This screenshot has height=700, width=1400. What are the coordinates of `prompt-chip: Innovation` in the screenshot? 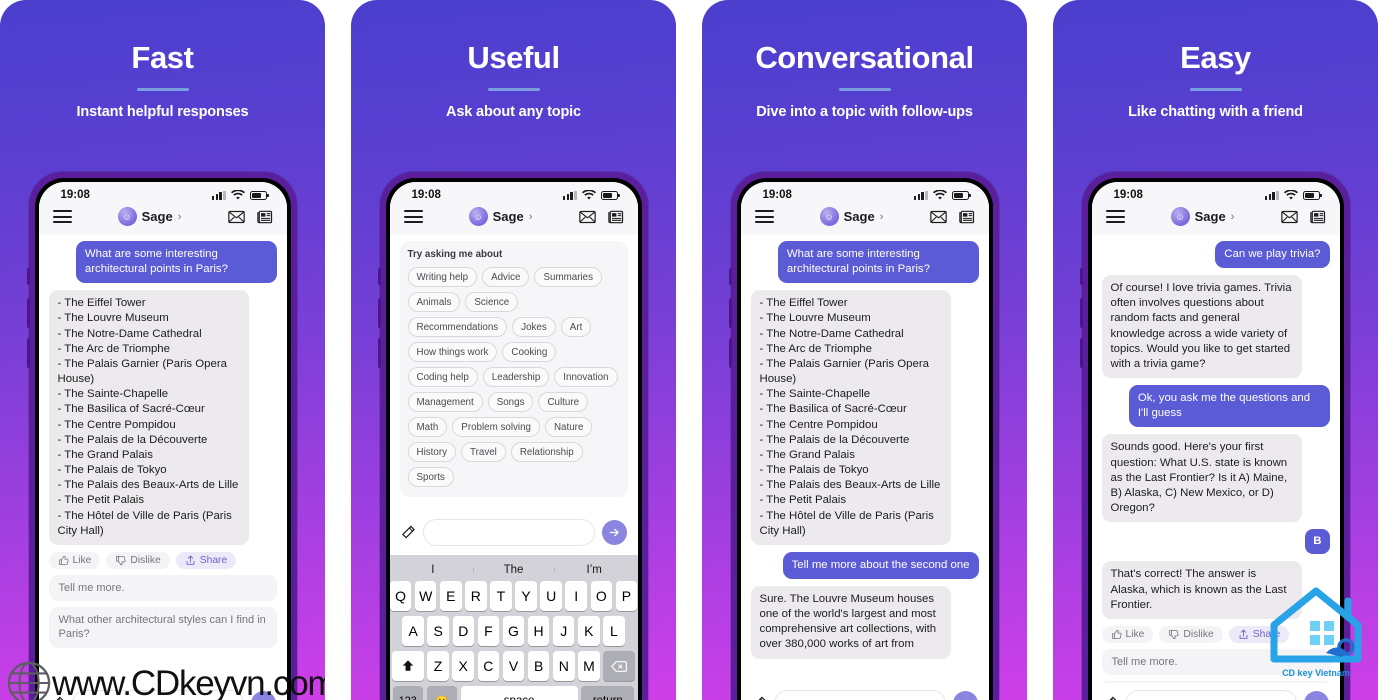 It's located at (586, 377).